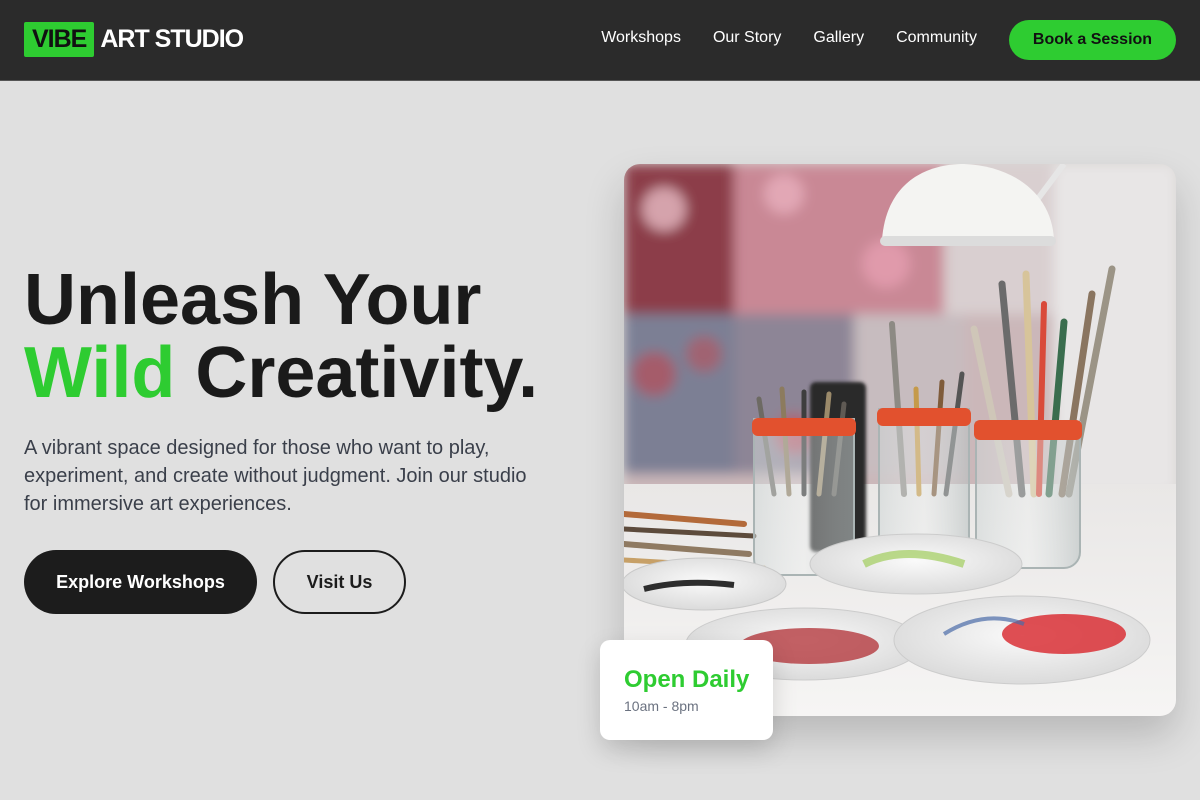 The image size is (1200, 800). What do you see at coordinates (100, 373) in the screenshot?
I see `hero-title-accent: Wild` at bounding box center [100, 373].